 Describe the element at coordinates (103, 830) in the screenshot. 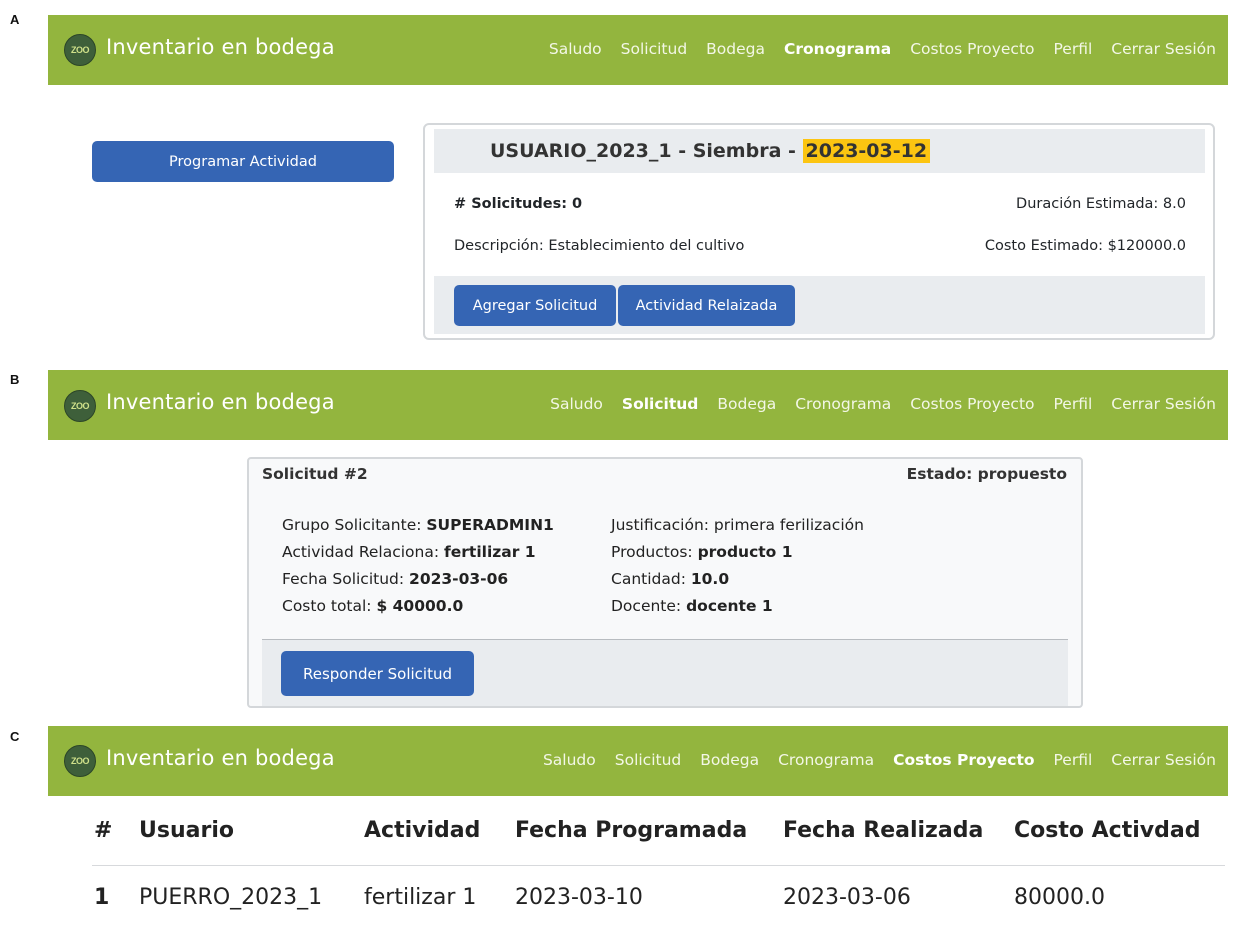

I see `table-header-index: #` at that location.